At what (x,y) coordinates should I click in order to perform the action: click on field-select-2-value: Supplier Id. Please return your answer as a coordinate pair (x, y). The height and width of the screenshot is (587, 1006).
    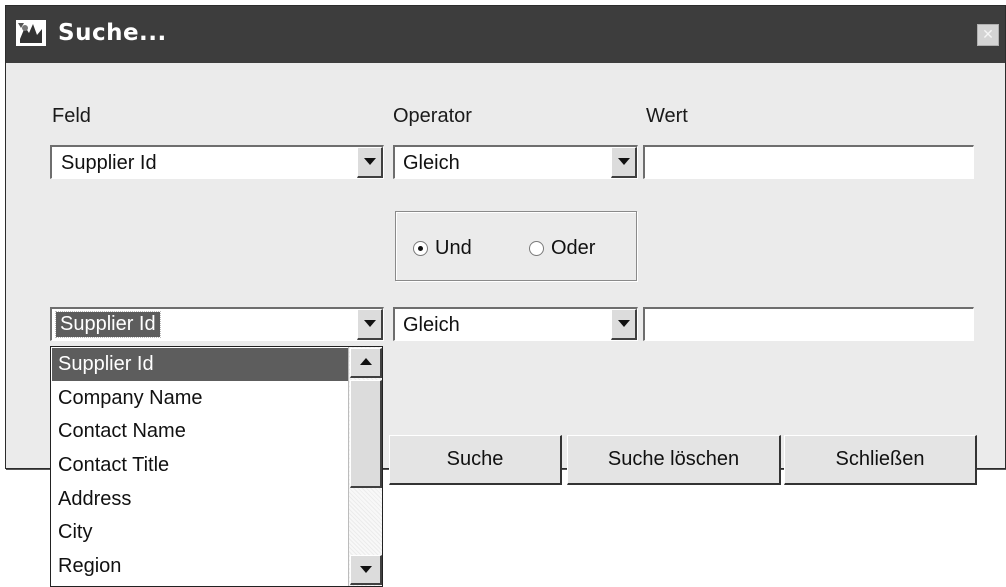
    Looking at the image, I should click on (108, 324).